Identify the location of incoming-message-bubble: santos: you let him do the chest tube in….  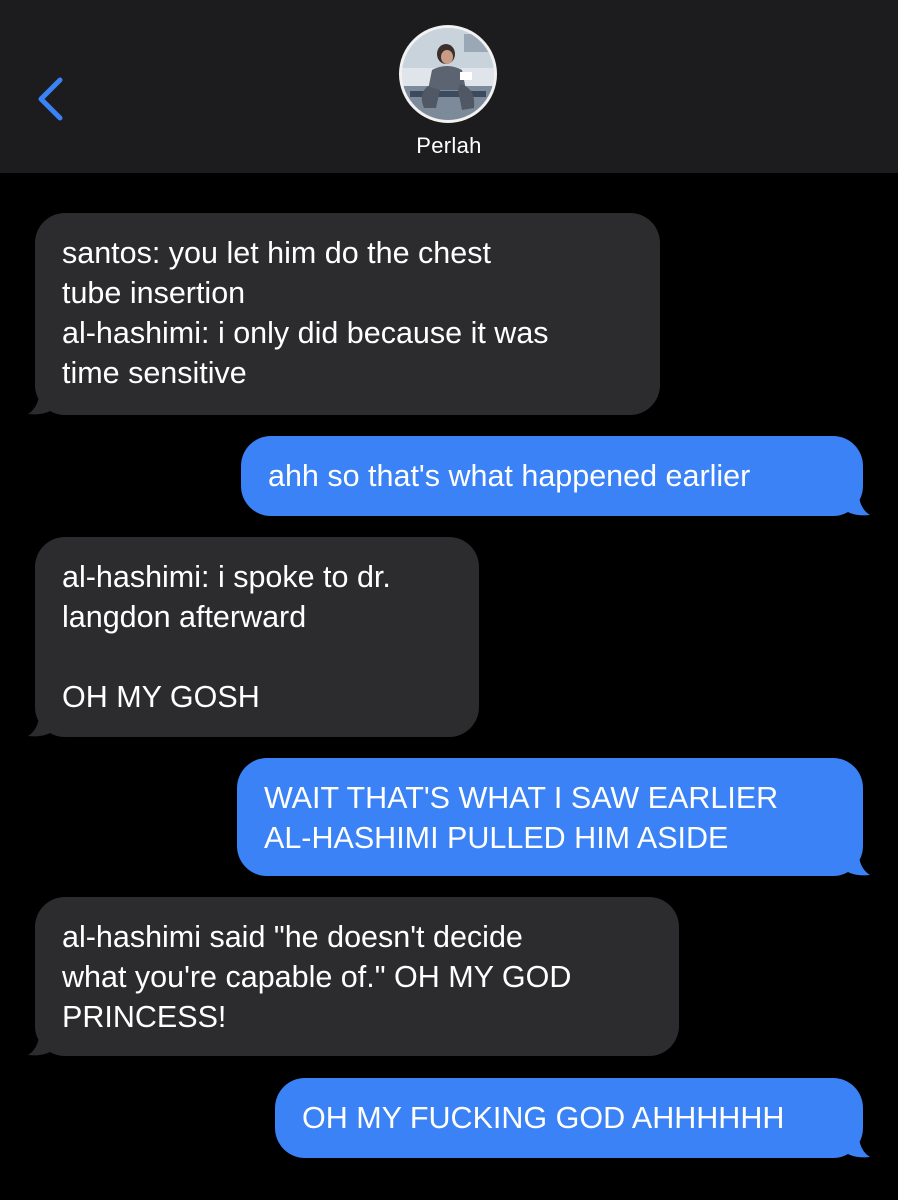
(347, 314).